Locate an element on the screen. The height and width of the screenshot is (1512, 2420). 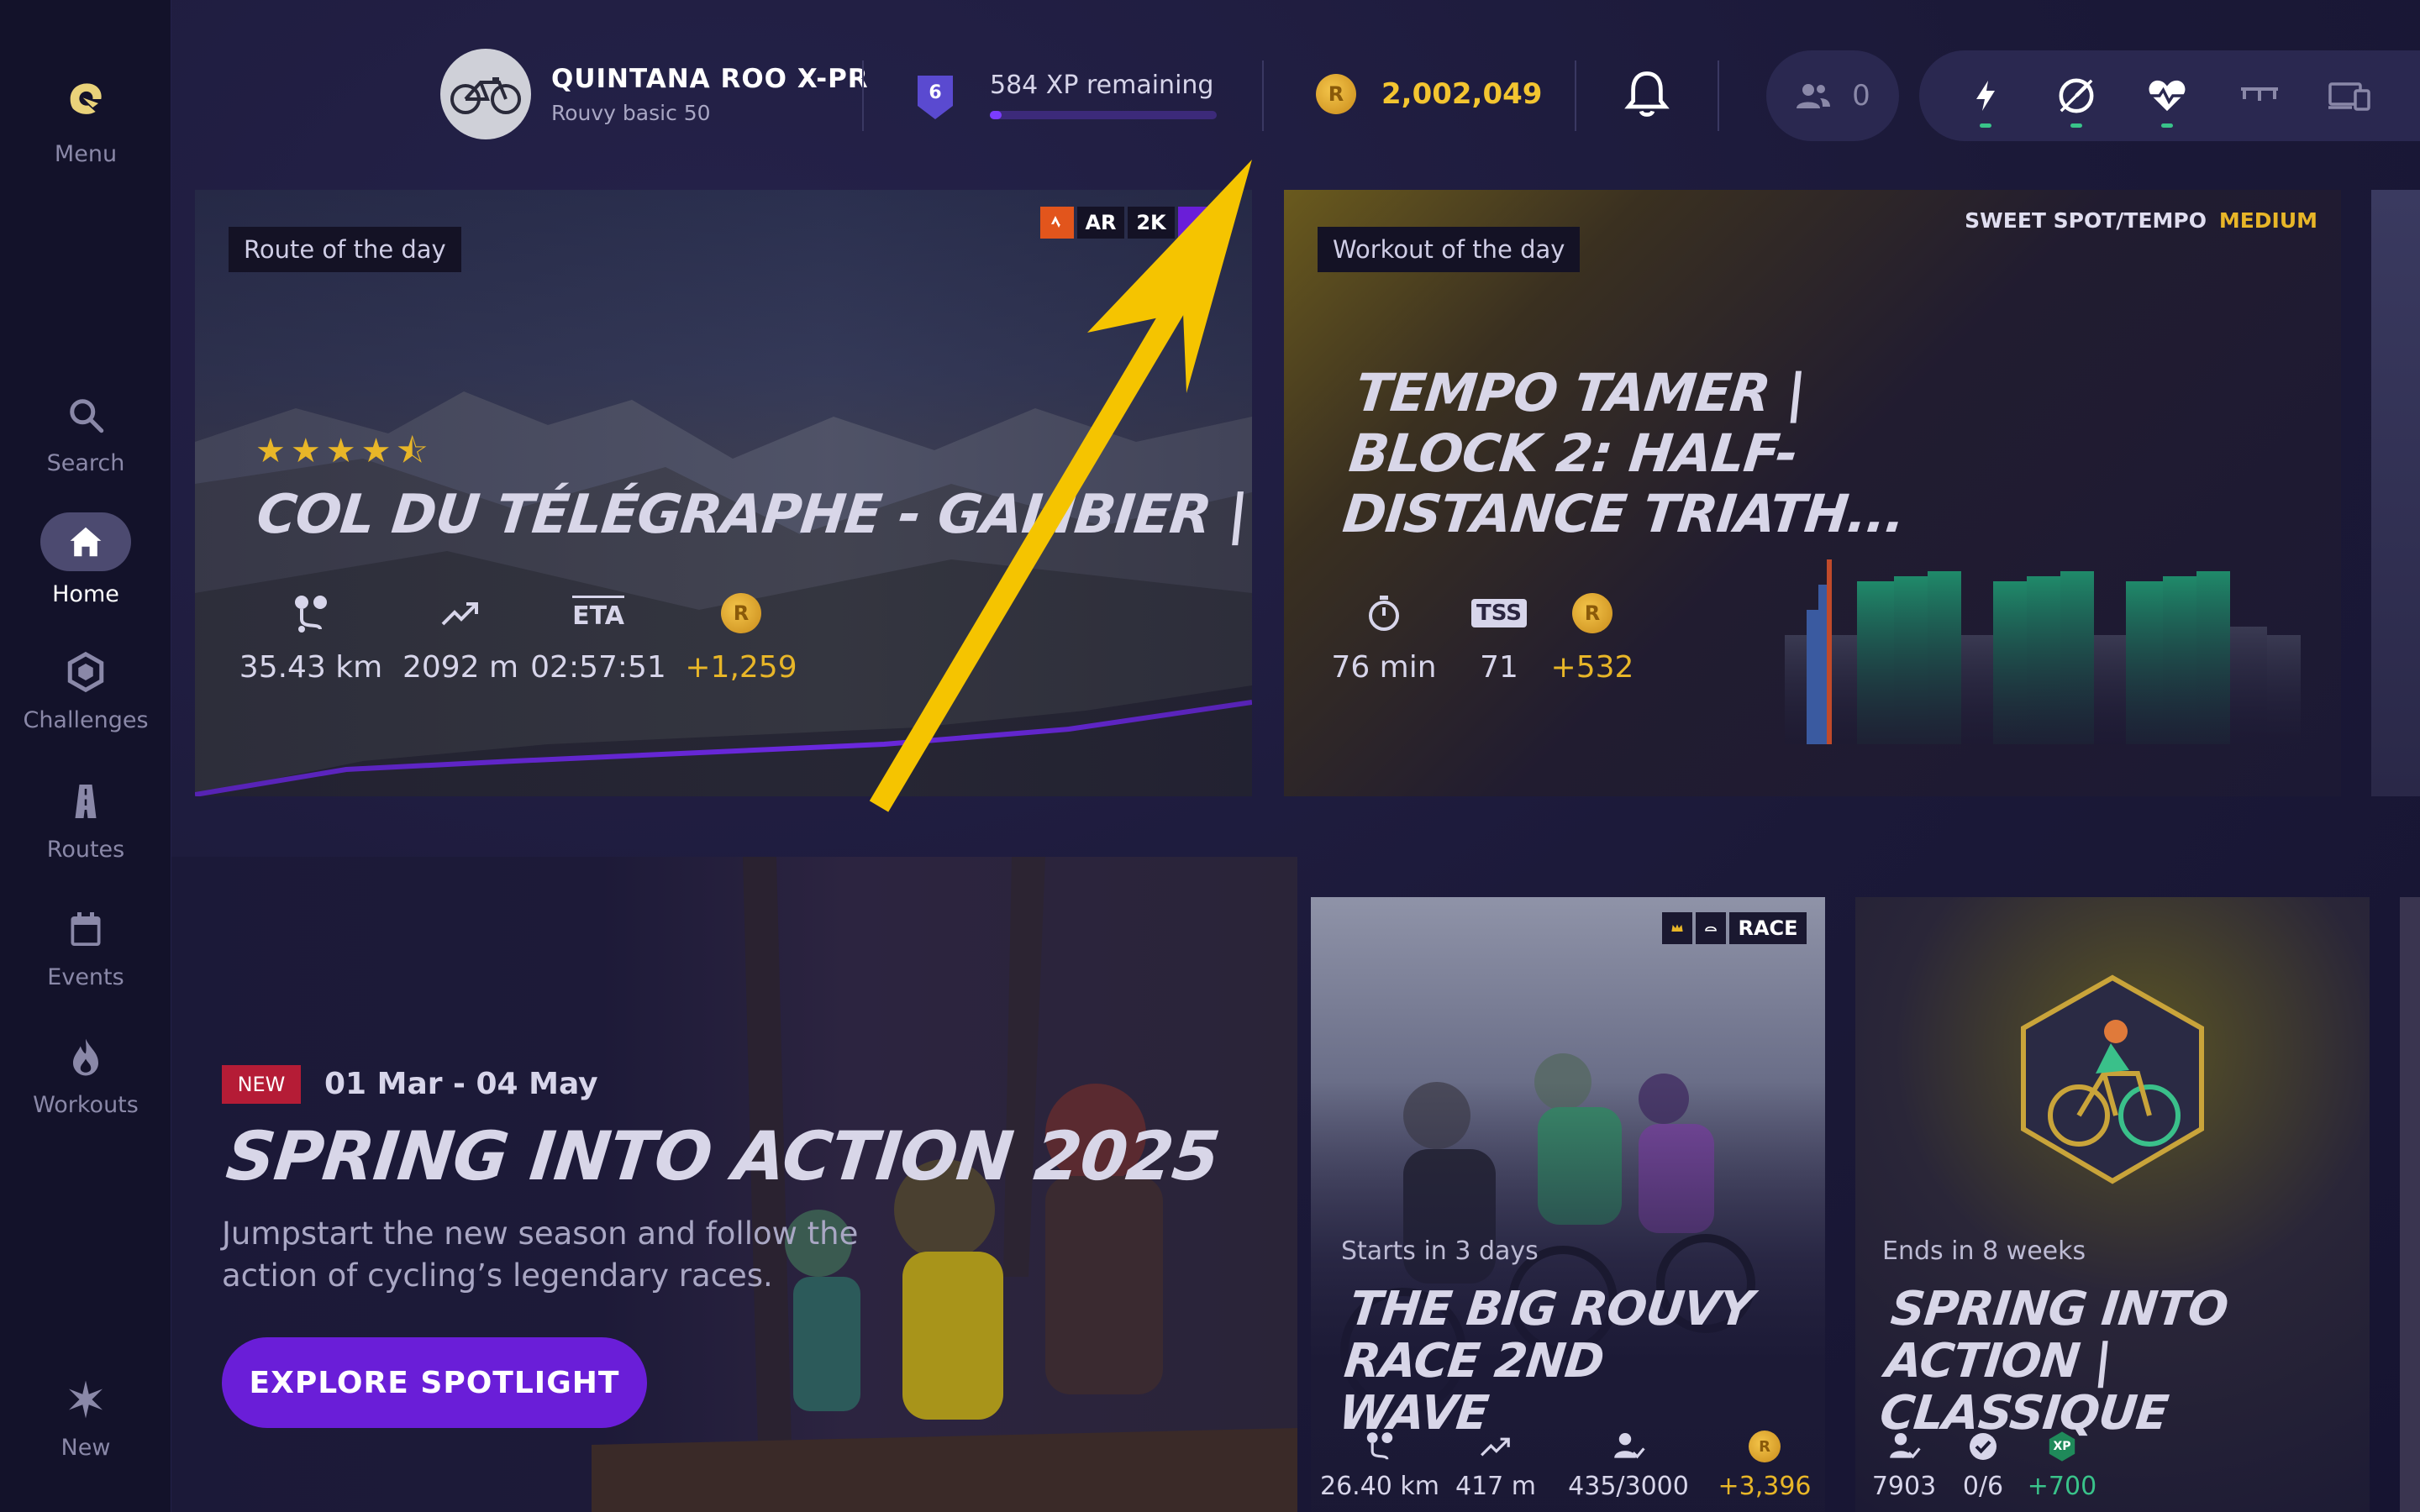
challenge-xp-stat: XP +700 is located at coordinates (2062, 1465).